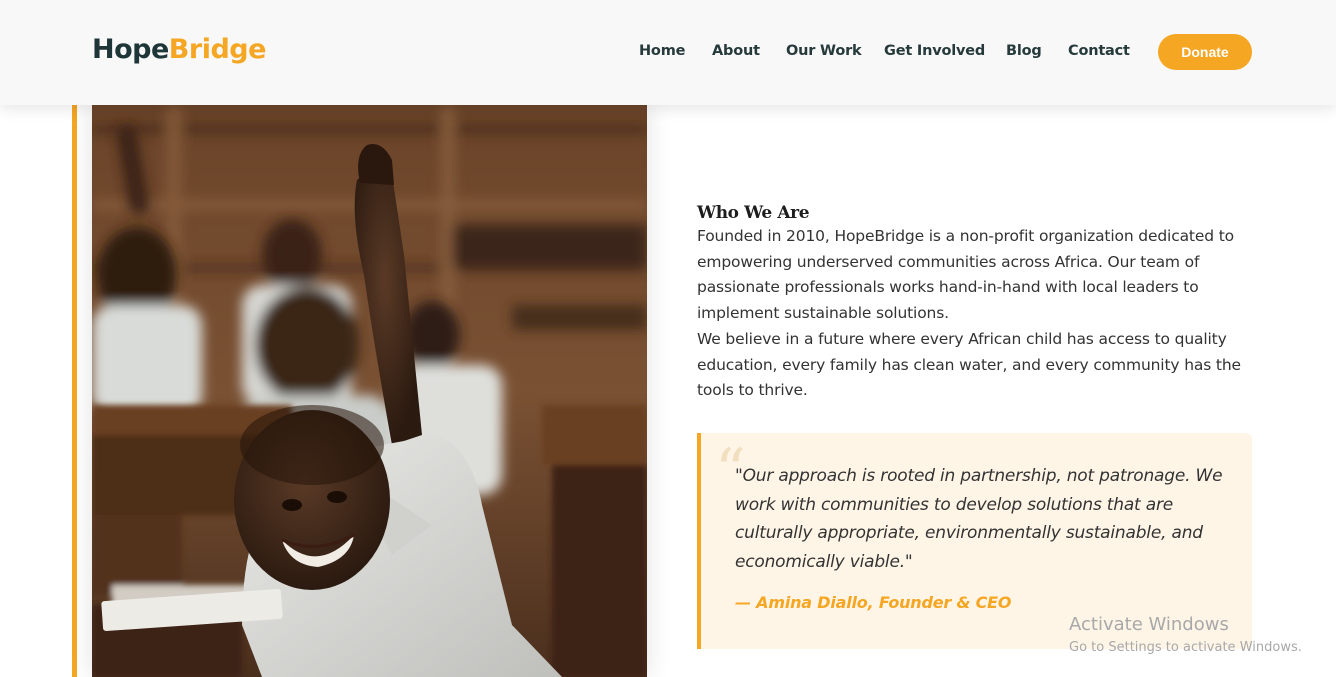 This screenshot has width=1336, height=677. Describe the element at coordinates (873, 602) in the screenshot. I see `quote-author: — Amina Diallo, Founder & CEO` at that location.